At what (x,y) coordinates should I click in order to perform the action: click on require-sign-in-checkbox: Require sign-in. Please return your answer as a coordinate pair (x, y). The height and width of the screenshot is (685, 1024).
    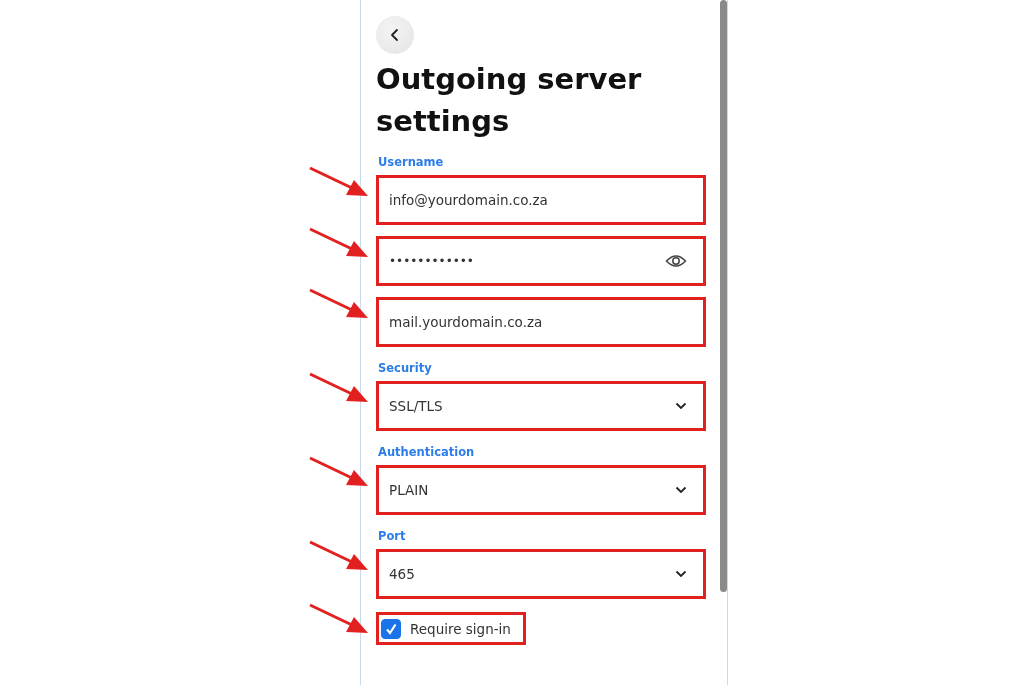
    Looking at the image, I should click on (451, 628).